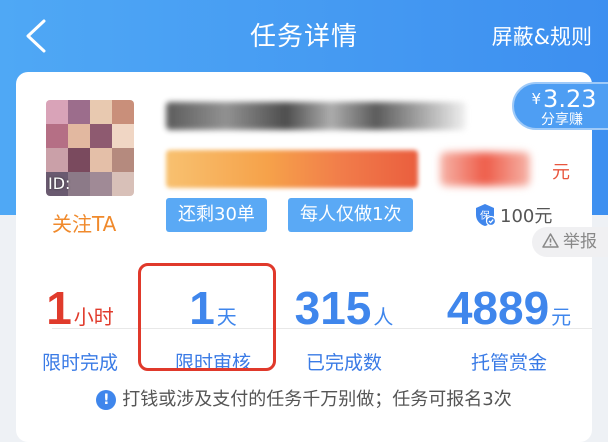 The height and width of the screenshot is (442, 608). I want to click on stat-label: 托管赏金, so click(508, 363).